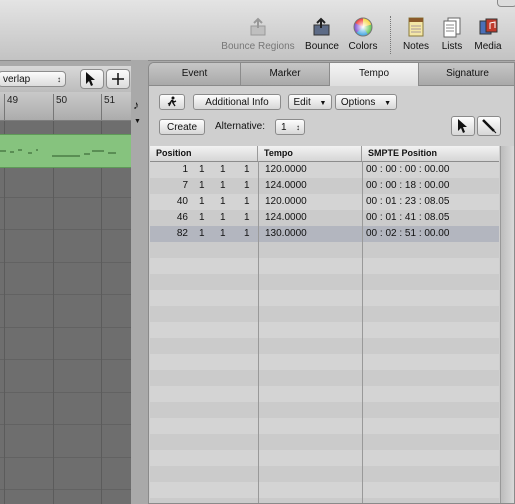 The image size is (515, 504). Describe the element at coordinates (374, 74) in the screenshot. I see `tab-tempo: Tempo` at that location.